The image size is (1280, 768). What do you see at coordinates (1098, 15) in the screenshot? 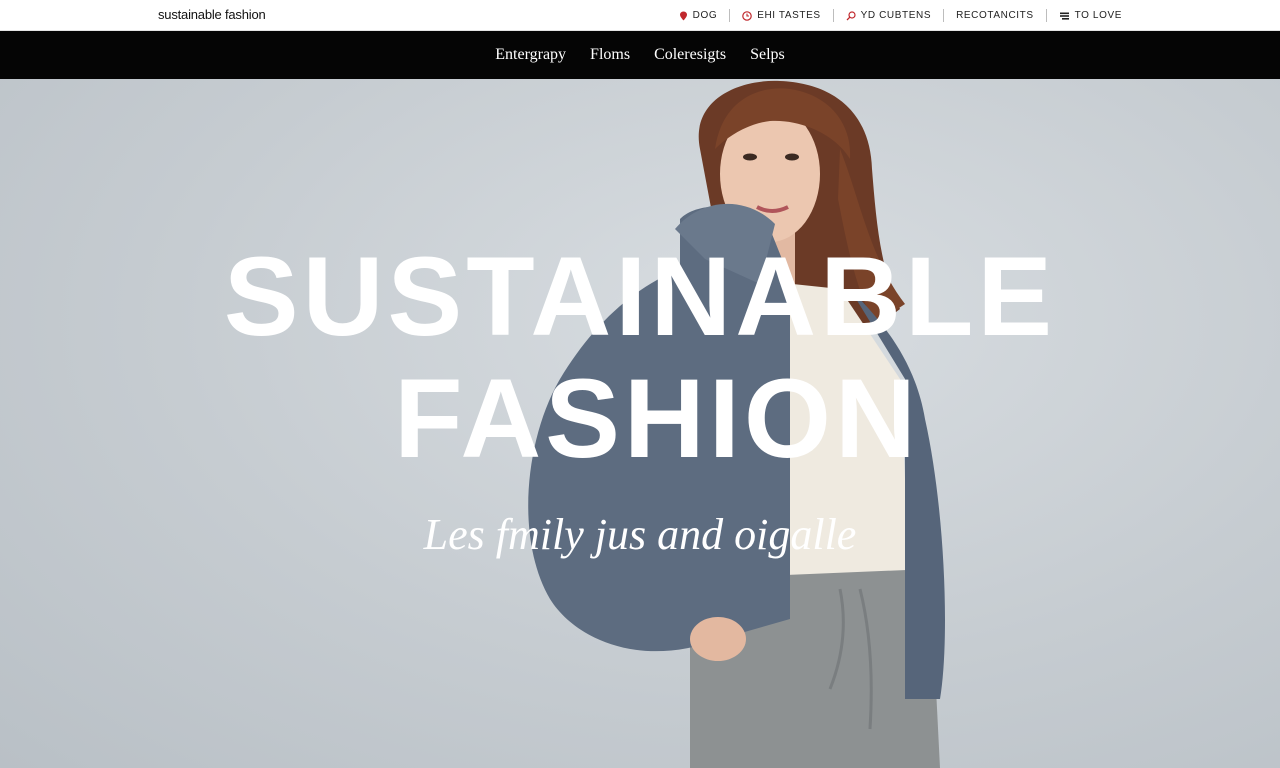
I see `utility-link-label: TO LOVE` at bounding box center [1098, 15].